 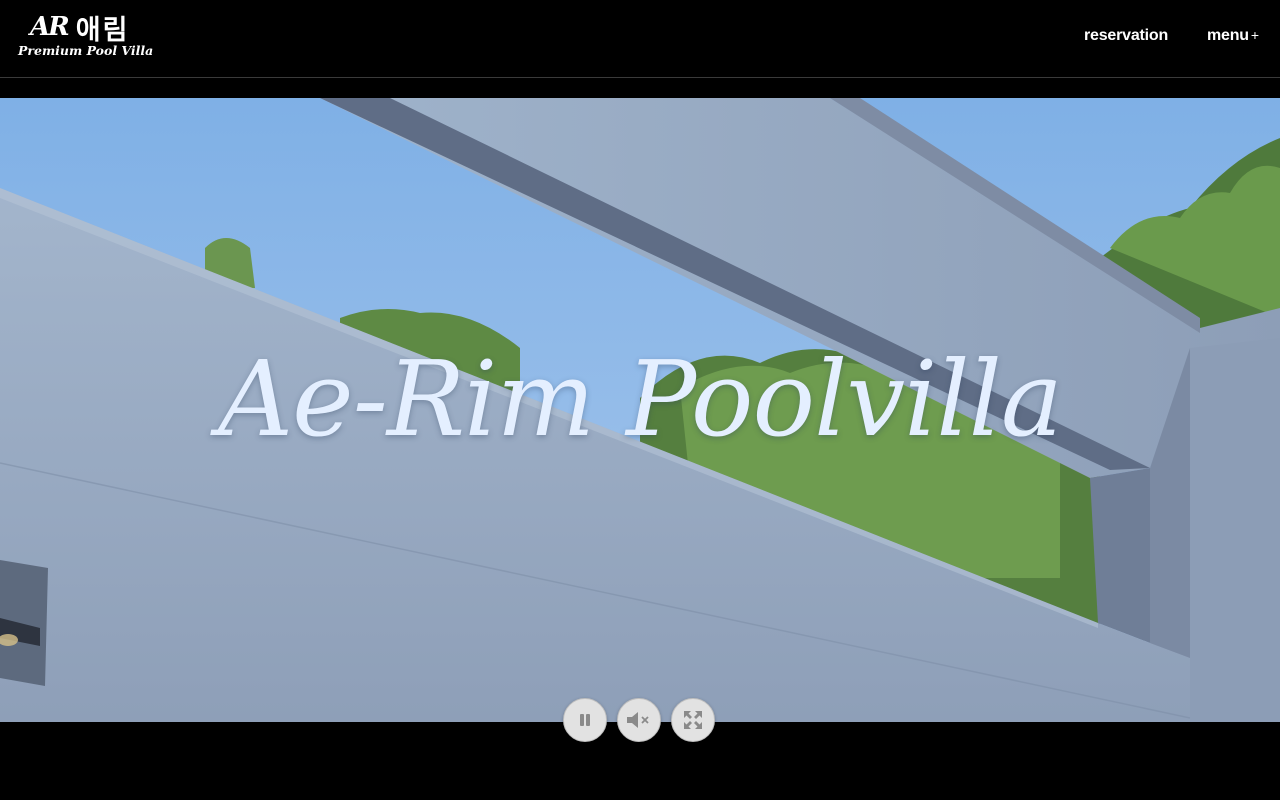 I want to click on logo-korean-name: 애림, so click(x=102, y=30).